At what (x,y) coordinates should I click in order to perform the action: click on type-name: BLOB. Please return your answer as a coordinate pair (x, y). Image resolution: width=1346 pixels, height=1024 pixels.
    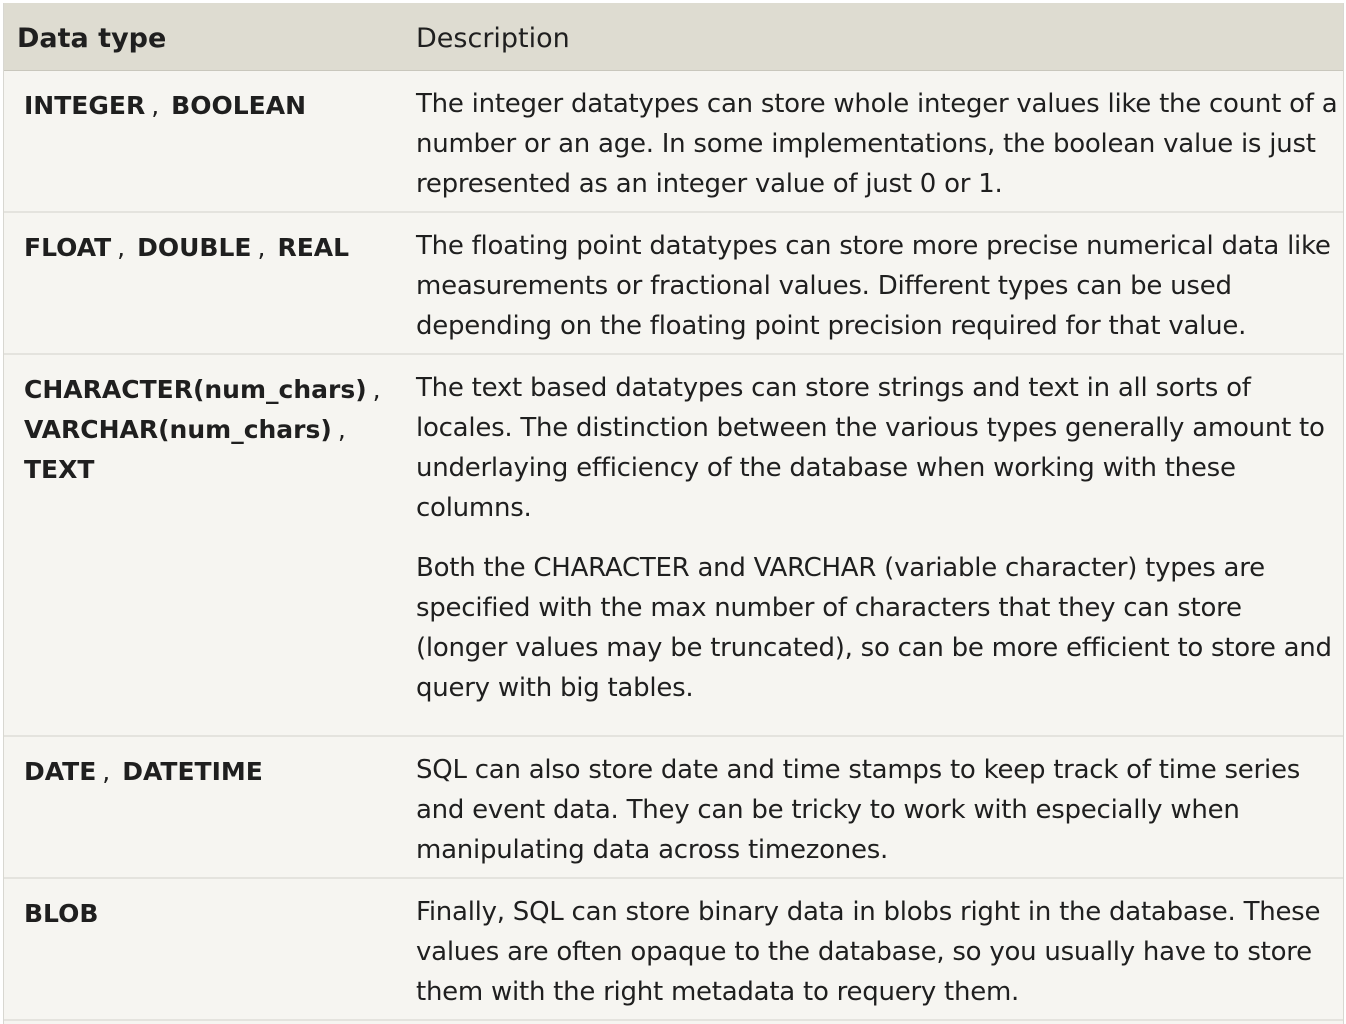
    Looking at the image, I should click on (61, 913).